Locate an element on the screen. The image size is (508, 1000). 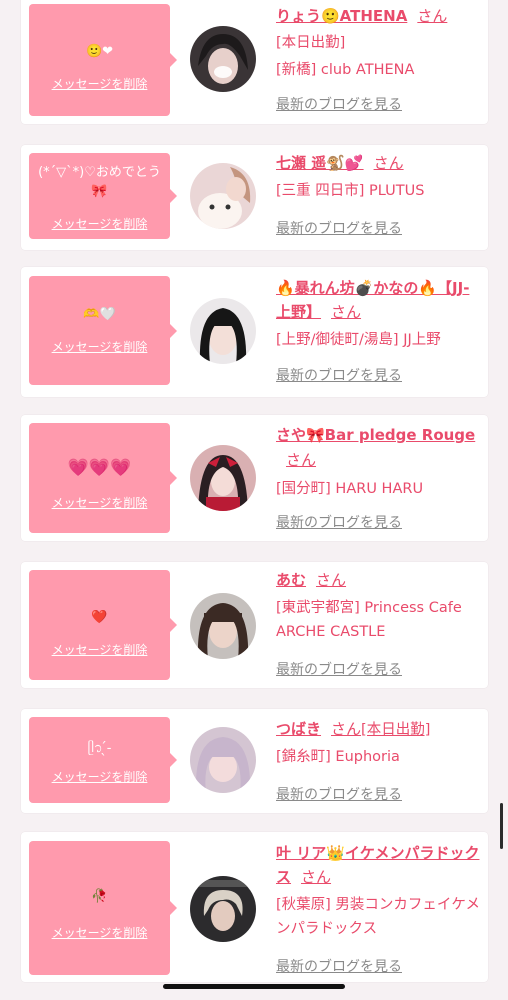
cast-name-link: つばき さん[本日出勤] is located at coordinates (378, 729).